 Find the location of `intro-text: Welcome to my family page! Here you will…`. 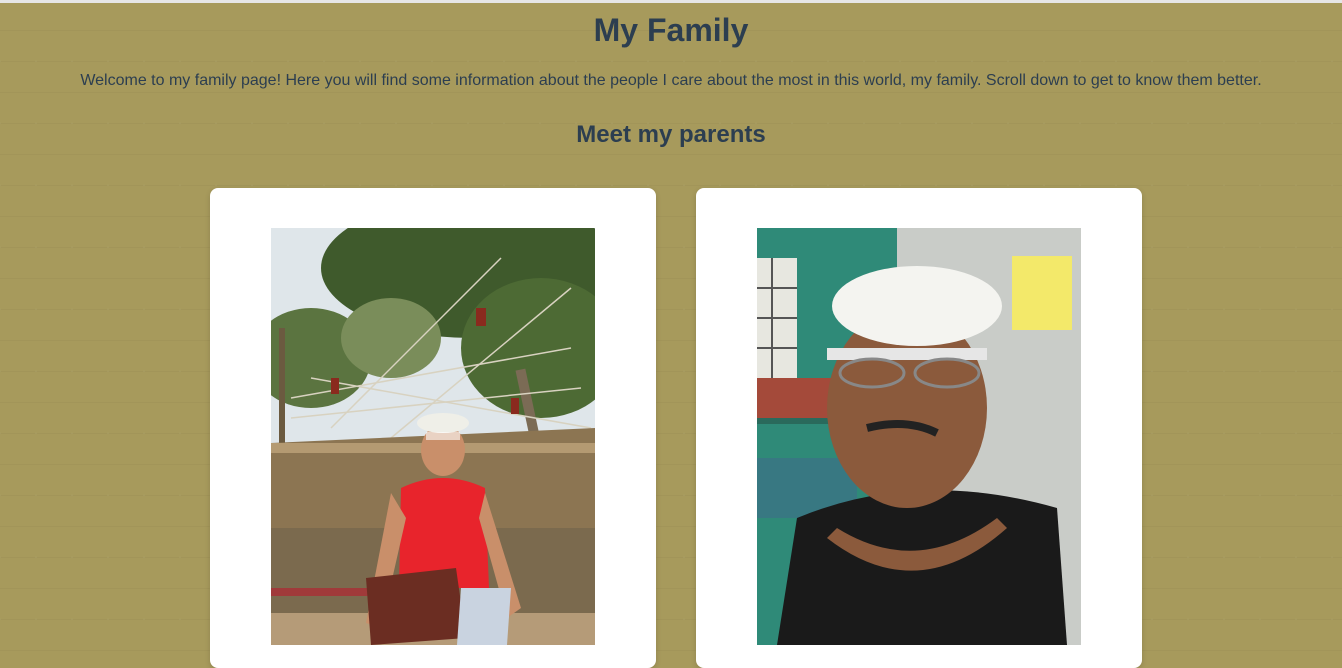

intro-text: Welcome to my family page! Here you will… is located at coordinates (671, 80).